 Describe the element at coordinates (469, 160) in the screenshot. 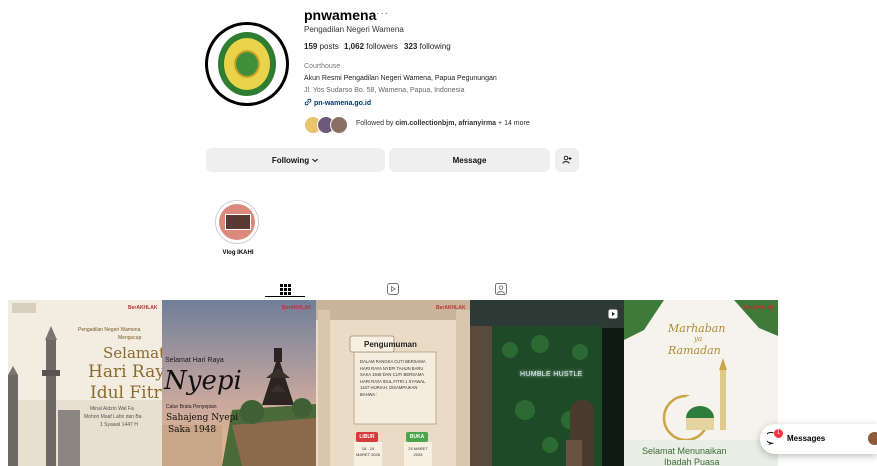

I see `message-button: Message` at that location.